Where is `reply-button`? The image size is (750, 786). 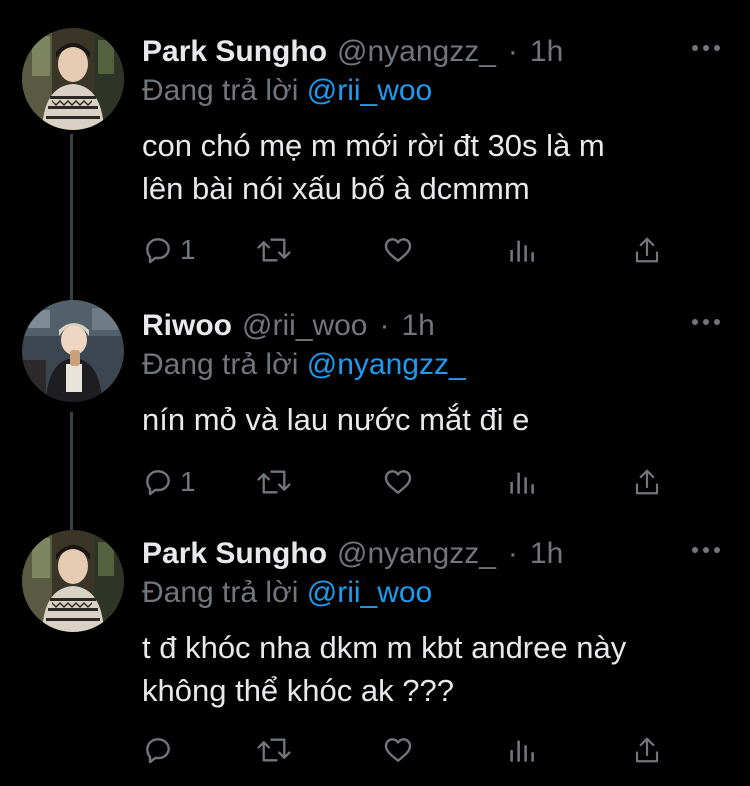 reply-button is located at coordinates (161, 750).